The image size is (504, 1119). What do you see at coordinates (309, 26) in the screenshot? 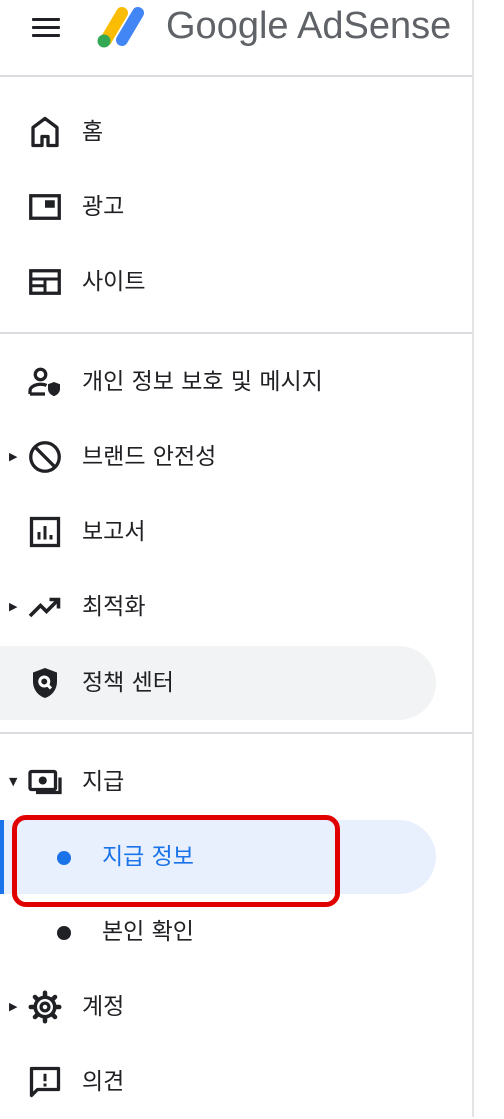
I see `app-title: Google AdSense` at bounding box center [309, 26].